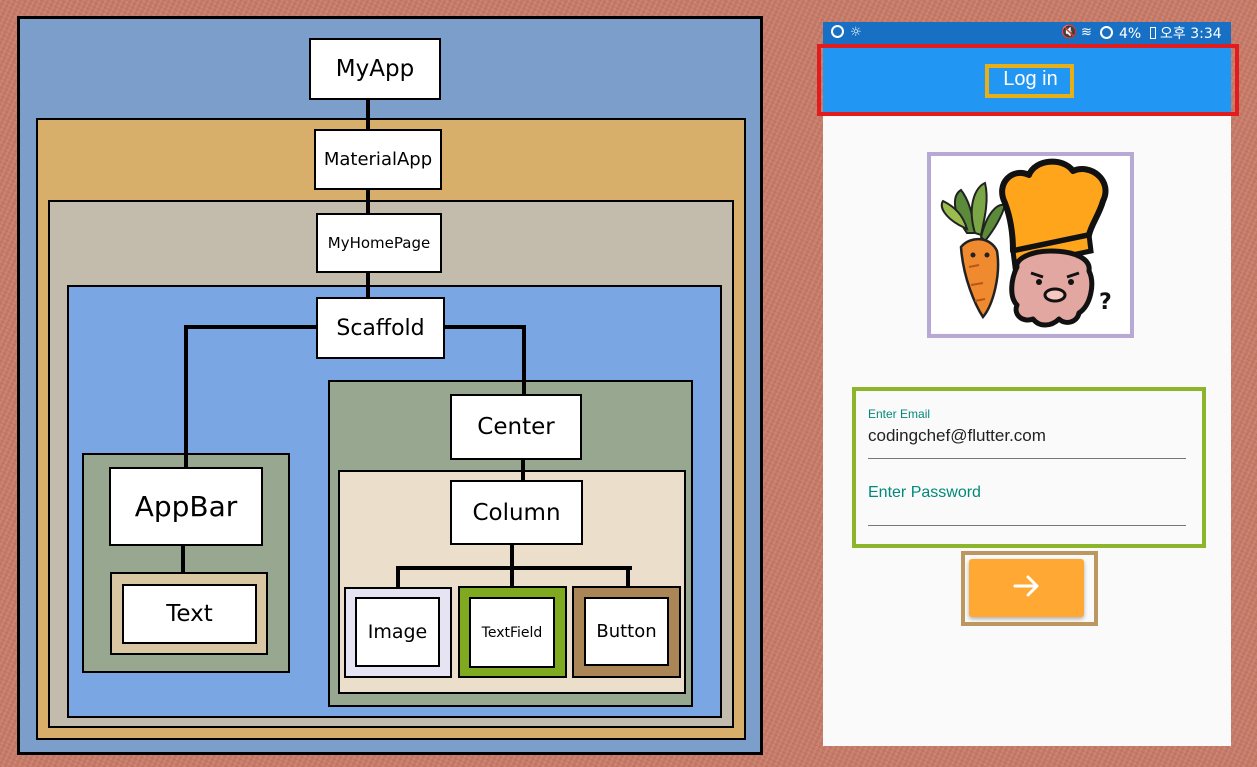 This screenshot has width=1257, height=767. I want to click on edge-materialapp-myhomepage, so click(368, 201).